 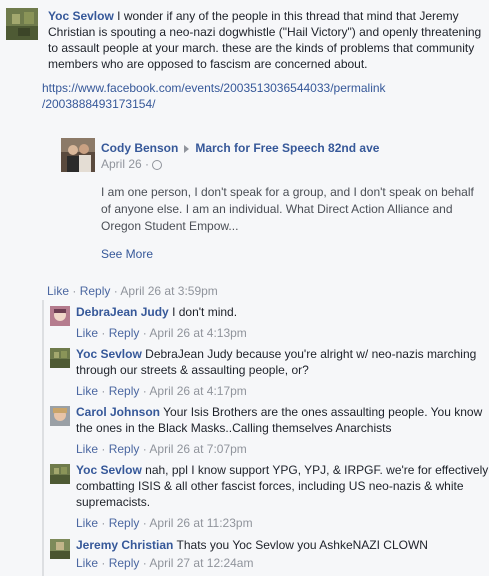 I want to click on reply-actions: Like · Reply · April 26 at 4:17pm, so click(x=161, y=391).